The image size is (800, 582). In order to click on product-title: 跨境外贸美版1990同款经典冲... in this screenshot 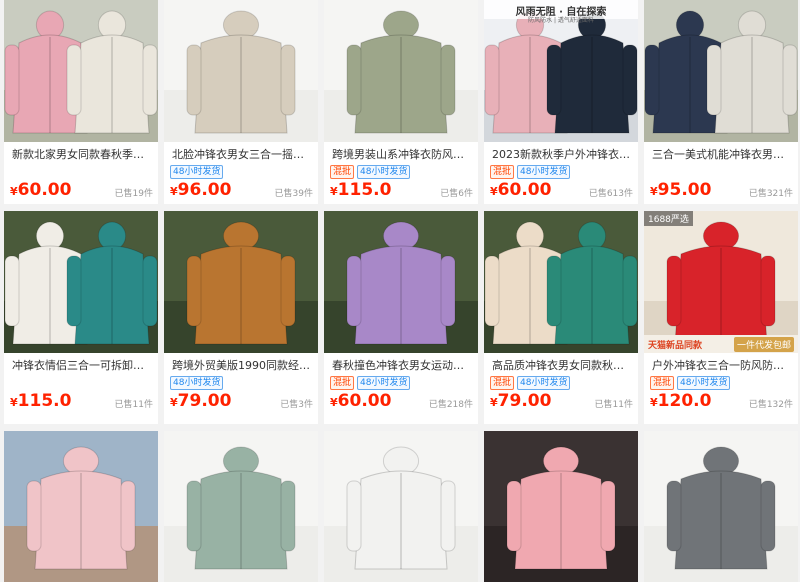, I will do `click(243, 366)`.